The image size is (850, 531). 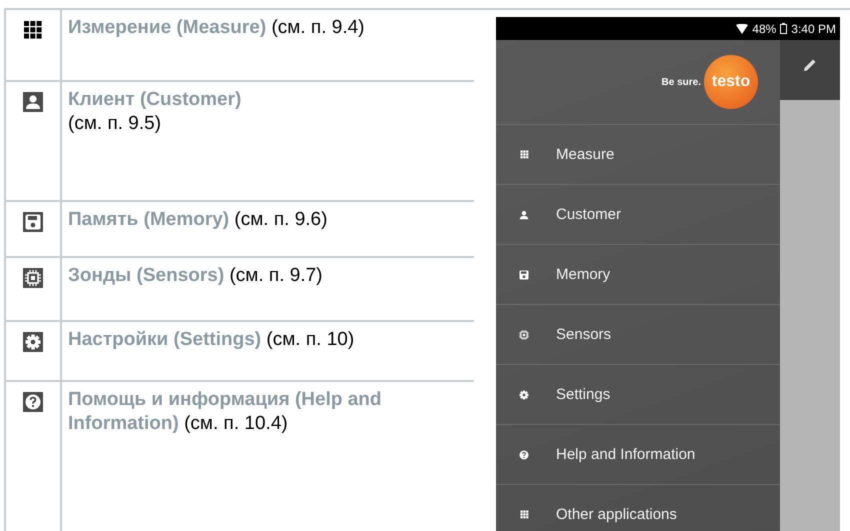 What do you see at coordinates (810, 65) in the screenshot?
I see `pencil-icon` at bounding box center [810, 65].